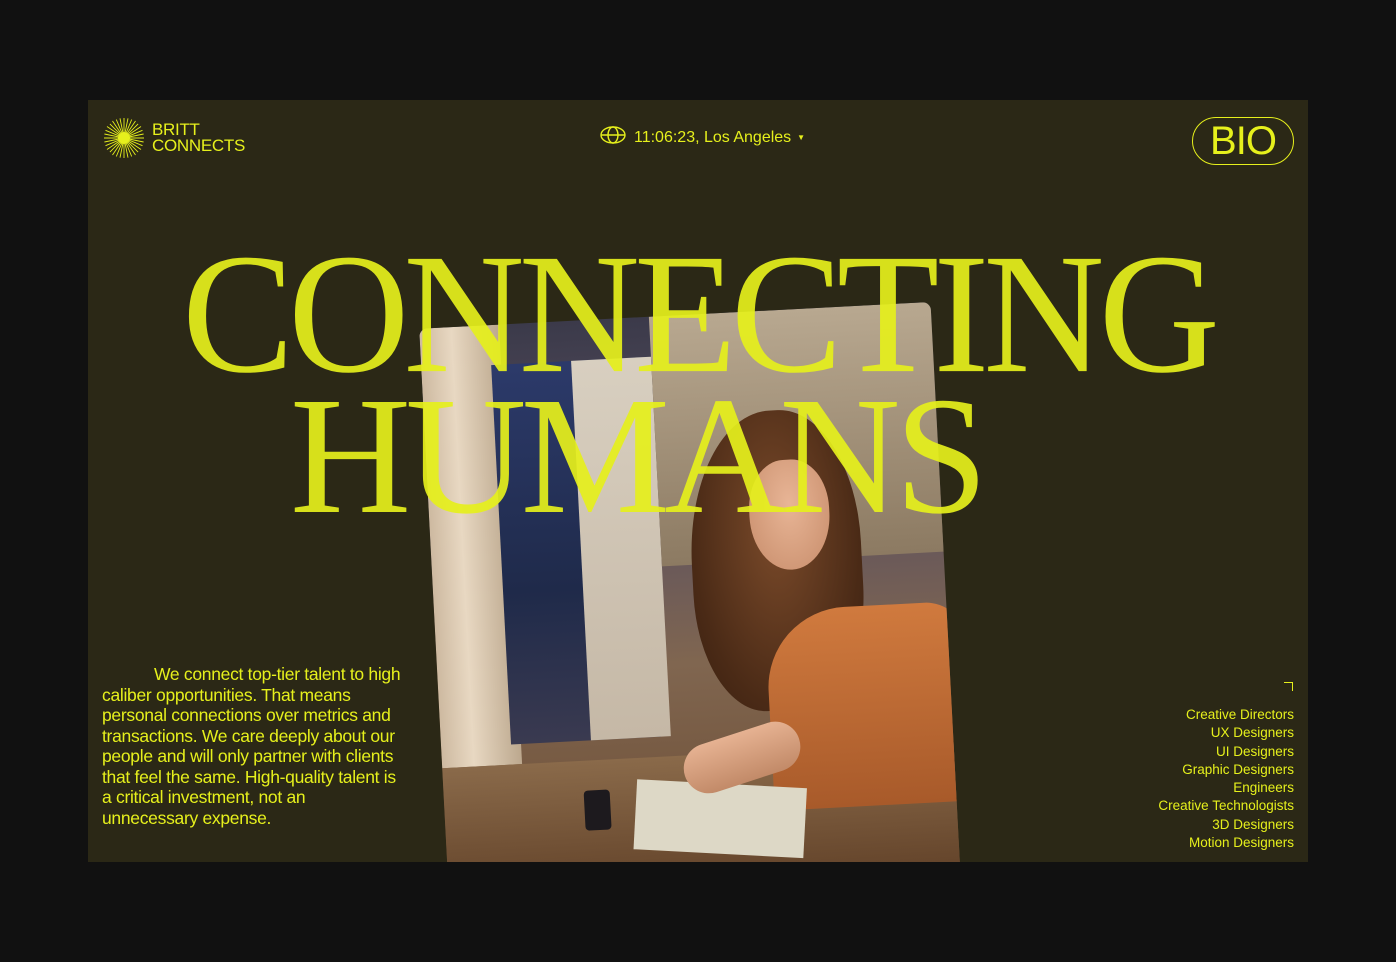 The width and height of the screenshot is (1396, 962). What do you see at coordinates (801, 137) in the screenshot?
I see `caret-down-icon: ▼` at bounding box center [801, 137].